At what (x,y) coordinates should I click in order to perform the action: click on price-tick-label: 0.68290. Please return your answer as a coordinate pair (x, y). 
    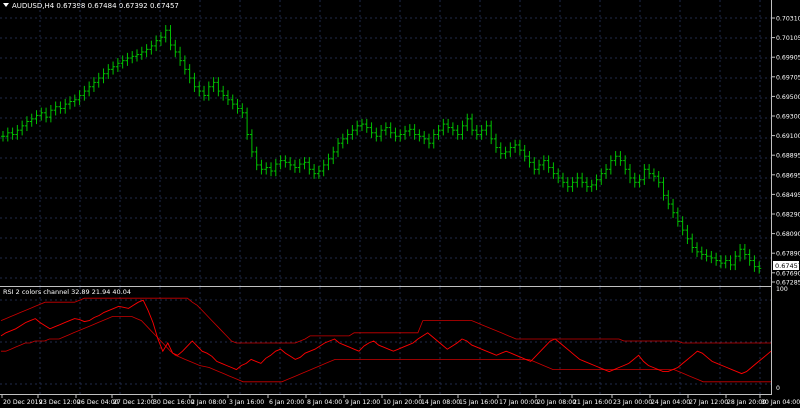
    Looking at the image, I should click on (788, 215).